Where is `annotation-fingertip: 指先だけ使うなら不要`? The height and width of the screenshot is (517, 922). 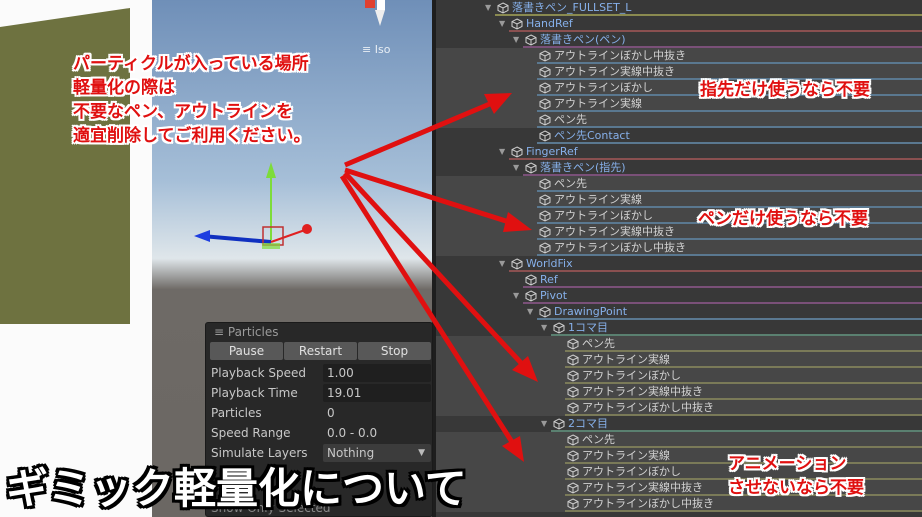 annotation-fingertip: 指先だけ使うなら不要 is located at coordinates (785, 90).